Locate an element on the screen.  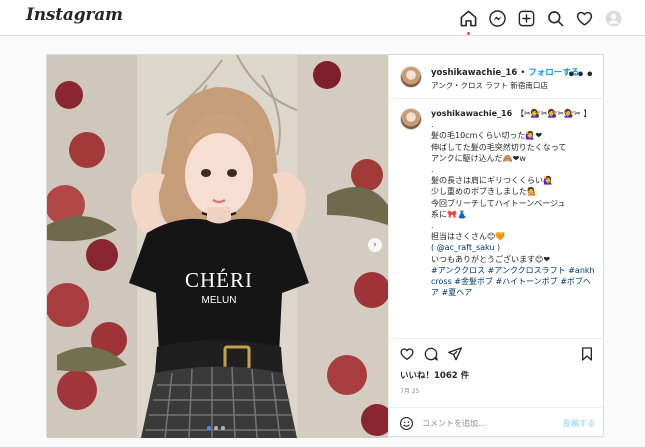
caption-line: 伸ばしてた髪の毛突然切りたくなって is located at coordinates (499, 147).